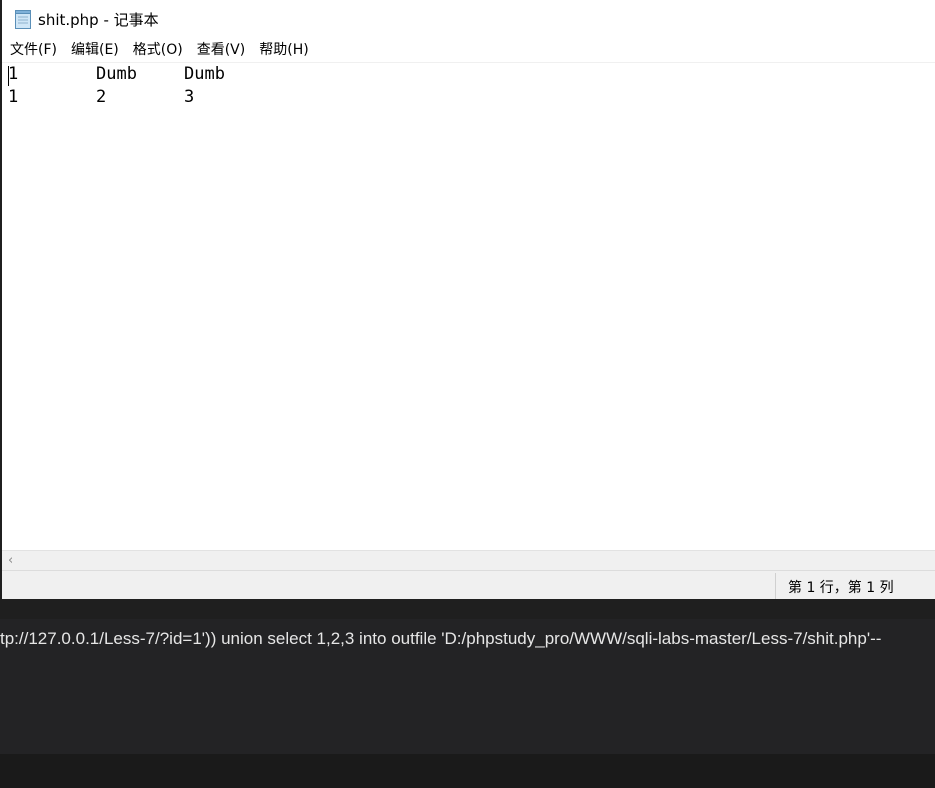  What do you see at coordinates (98, 20) in the screenshot?
I see `window-title: shit.php - 记事本` at bounding box center [98, 20].